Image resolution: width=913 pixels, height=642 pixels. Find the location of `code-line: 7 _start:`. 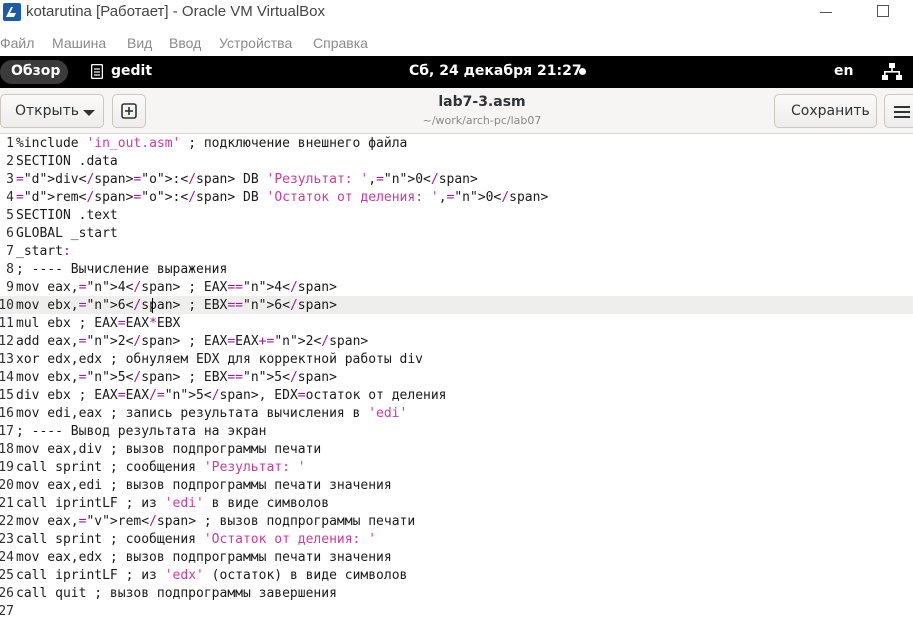

code-line: 7 _start: is located at coordinates (456, 252).